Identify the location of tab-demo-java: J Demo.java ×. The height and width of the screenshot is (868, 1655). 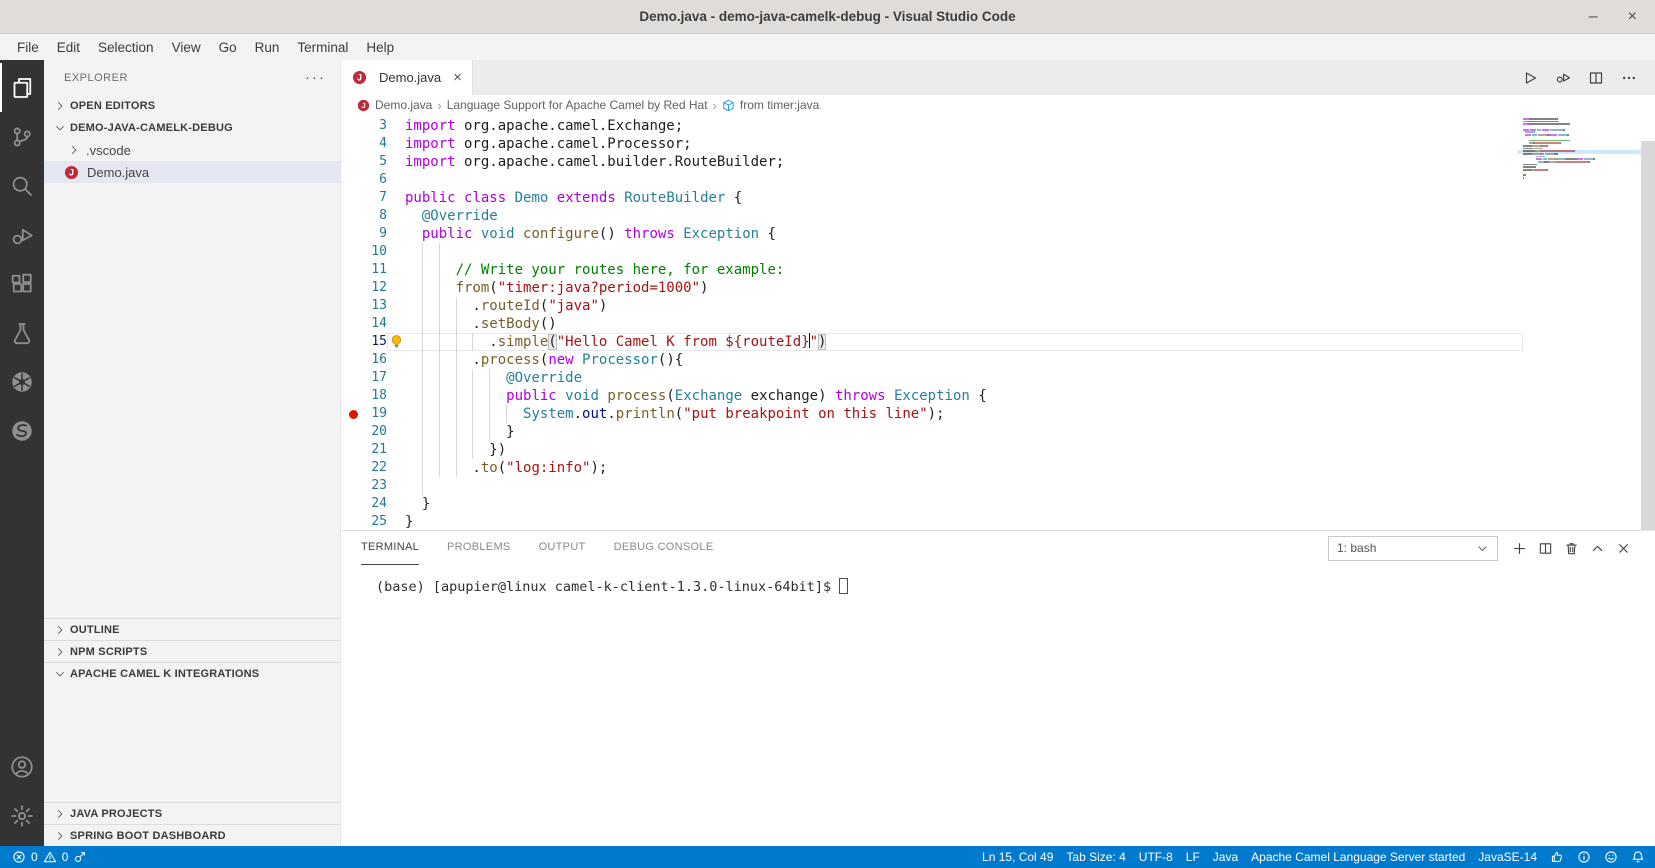
(407, 77).